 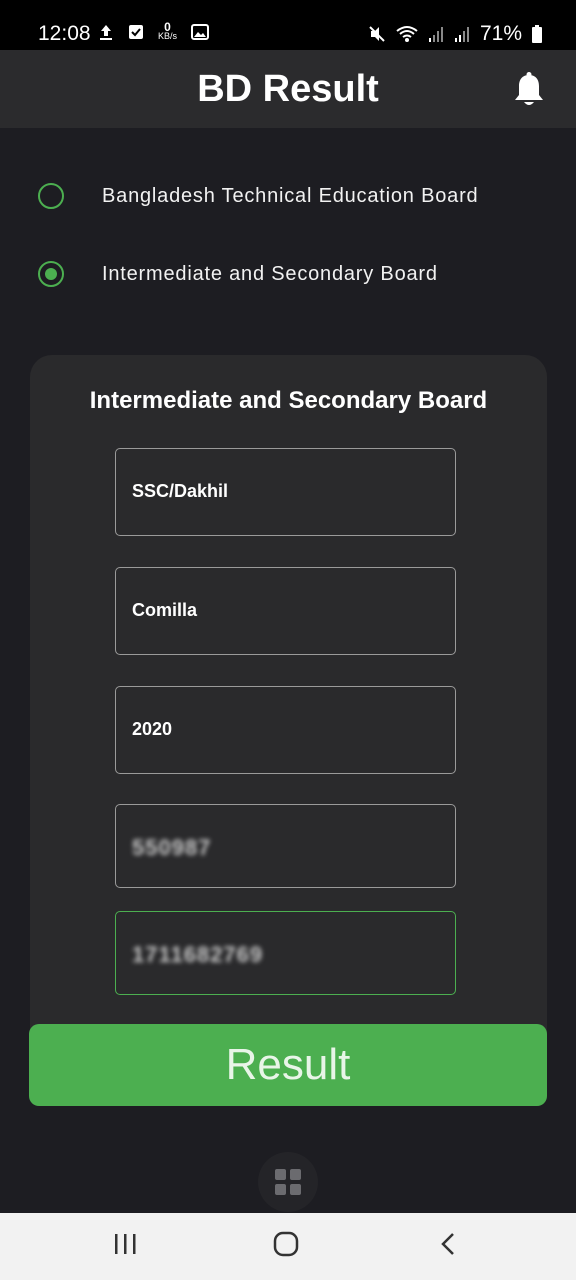 I want to click on result-button: Result, so click(x=288, y=1065).